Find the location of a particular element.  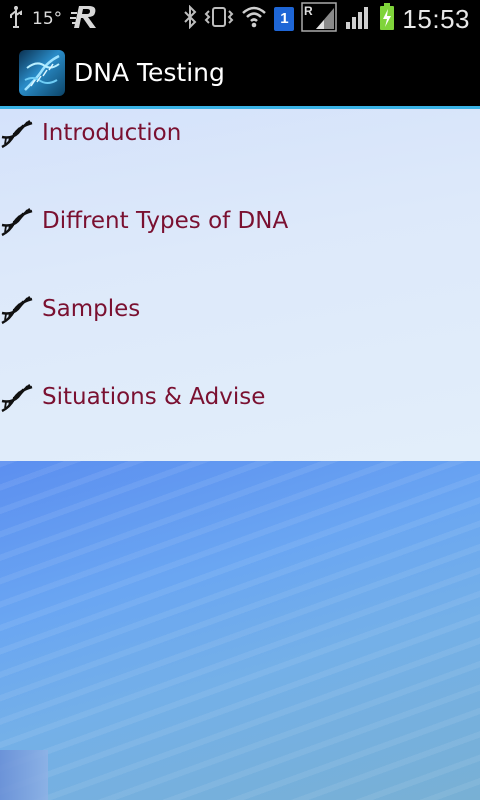

signal-icon is located at coordinates (358, 19).